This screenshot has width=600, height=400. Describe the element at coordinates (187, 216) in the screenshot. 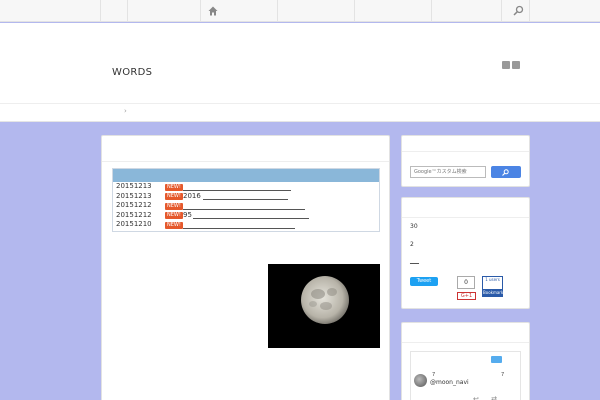

I see `news-title: 95` at that location.